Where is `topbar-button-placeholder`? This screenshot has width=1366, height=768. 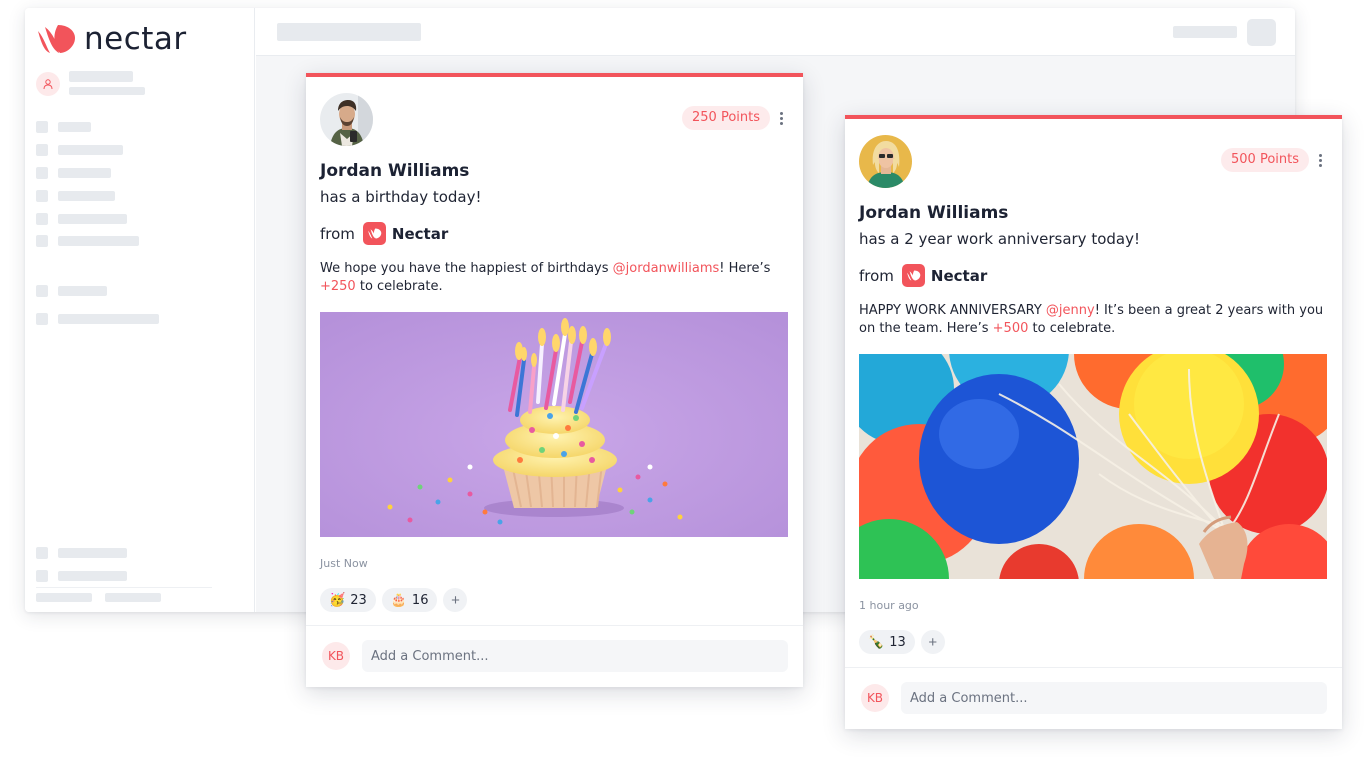 topbar-button-placeholder is located at coordinates (1261, 32).